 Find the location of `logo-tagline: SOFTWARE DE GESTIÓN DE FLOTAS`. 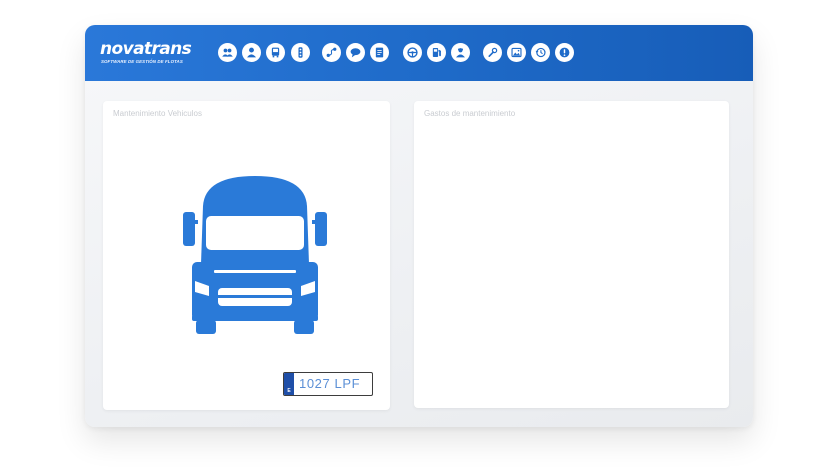

logo-tagline: SOFTWARE DE GESTIÓN DE FLOTAS is located at coordinates (142, 61).